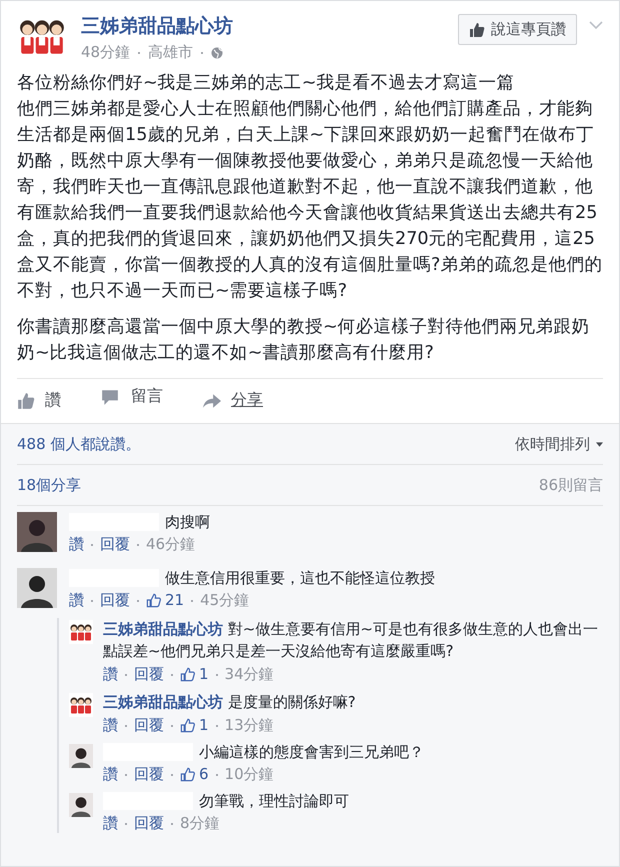  What do you see at coordinates (300, 578) in the screenshot?
I see `comment-text: 做生意信用很重要，這也不能怪這位教授` at bounding box center [300, 578].